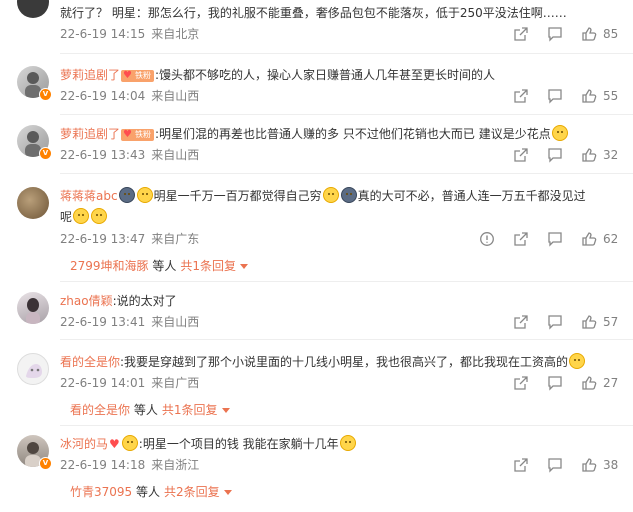 The width and height of the screenshot is (633, 512). What do you see at coordinates (89, 196) in the screenshot?
I see `username-link: 蒋蒋蒋abc` at bounding box center [89, 196].